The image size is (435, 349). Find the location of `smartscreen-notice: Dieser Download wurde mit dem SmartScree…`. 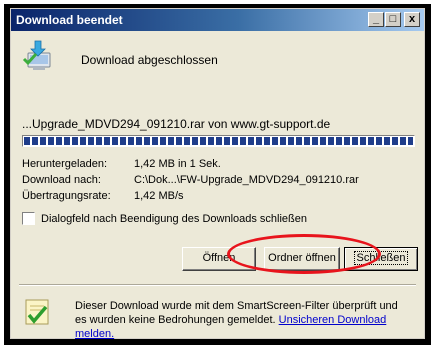

smartscreen-notice: Dieser Download wurde mit dem SmartScree… is located at coordinates (243, 320).